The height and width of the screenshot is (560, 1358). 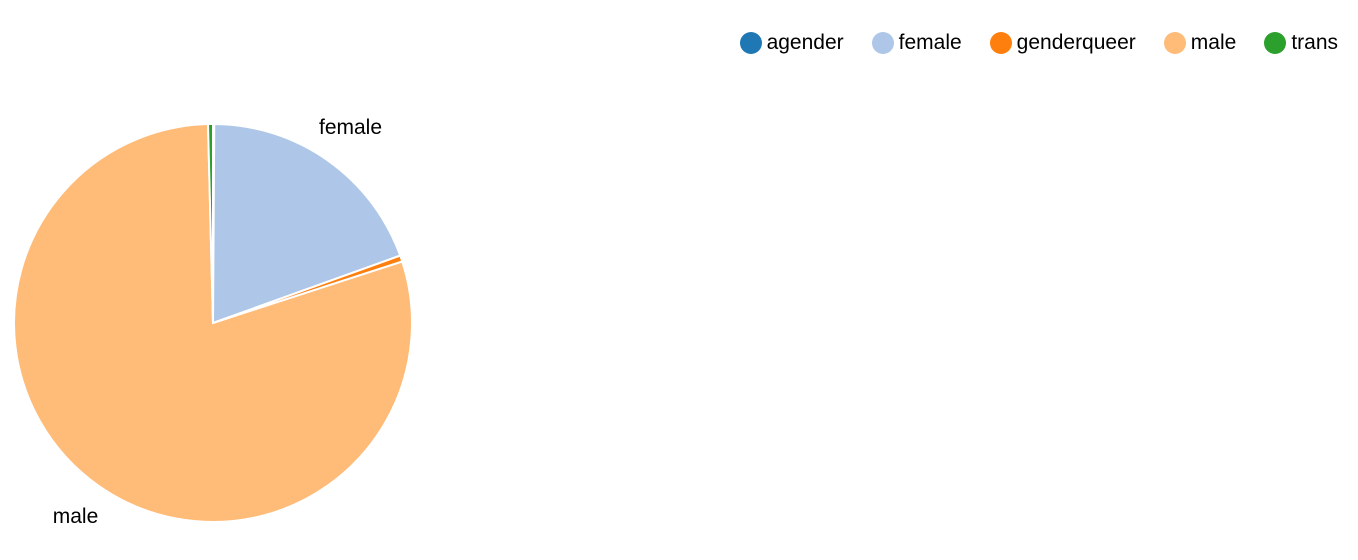 I want to click on legend-label-male: male, so click(x=1213, y=42).